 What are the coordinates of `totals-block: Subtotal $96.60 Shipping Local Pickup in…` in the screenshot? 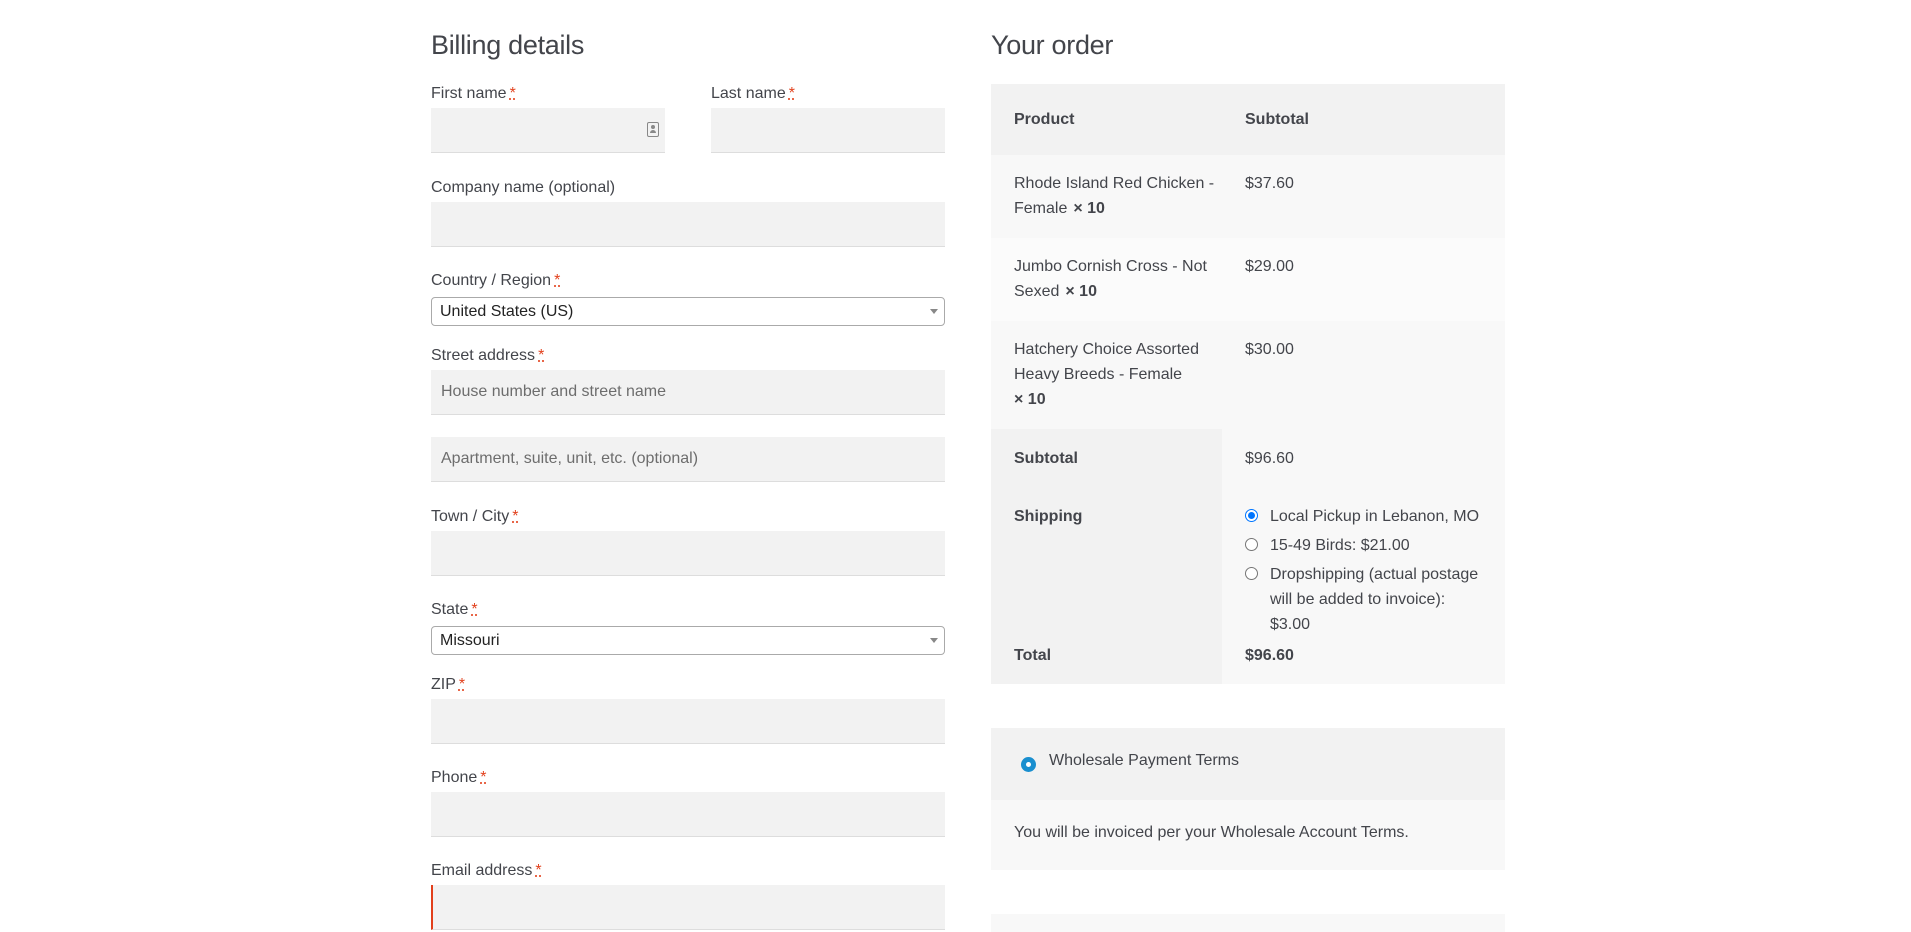 It's located at (1248, 556).